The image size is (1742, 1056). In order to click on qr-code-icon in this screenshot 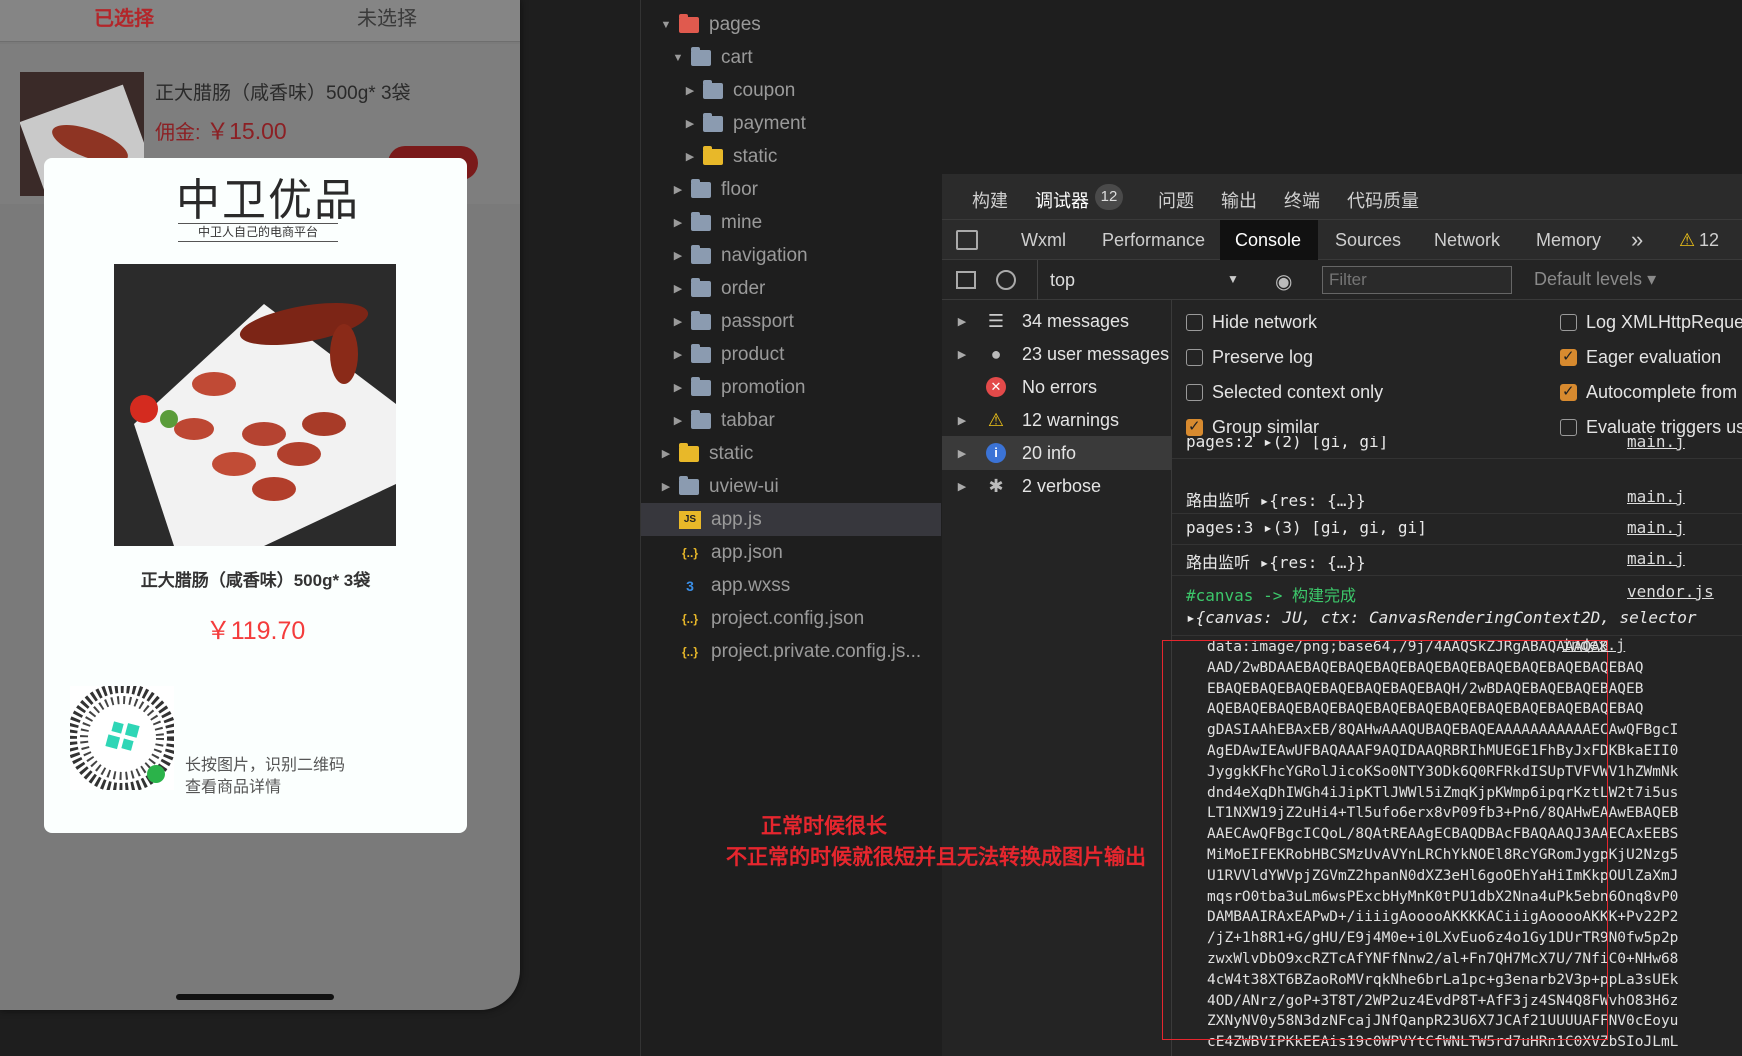, I will do `click(122, 738)`.